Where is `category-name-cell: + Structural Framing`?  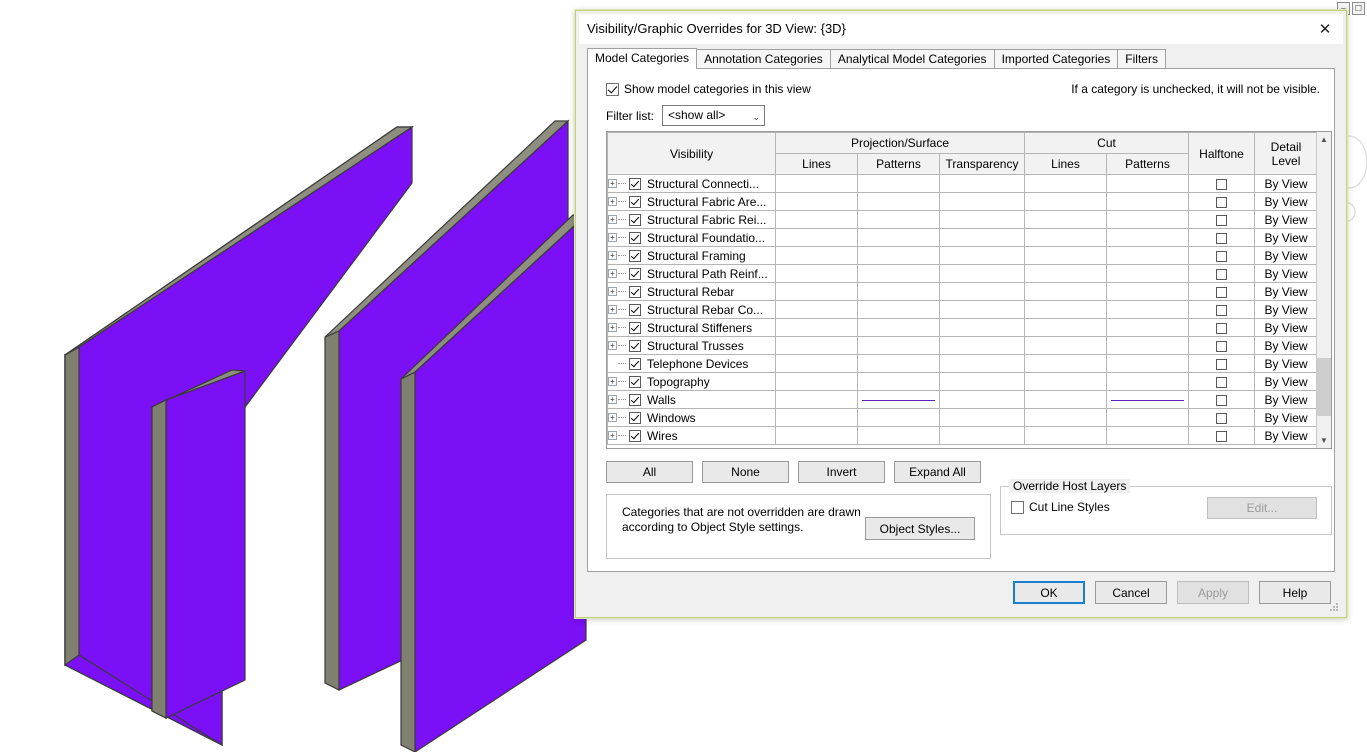 category-name-cell: + Structural Framing is located at coordinates (691, 255).